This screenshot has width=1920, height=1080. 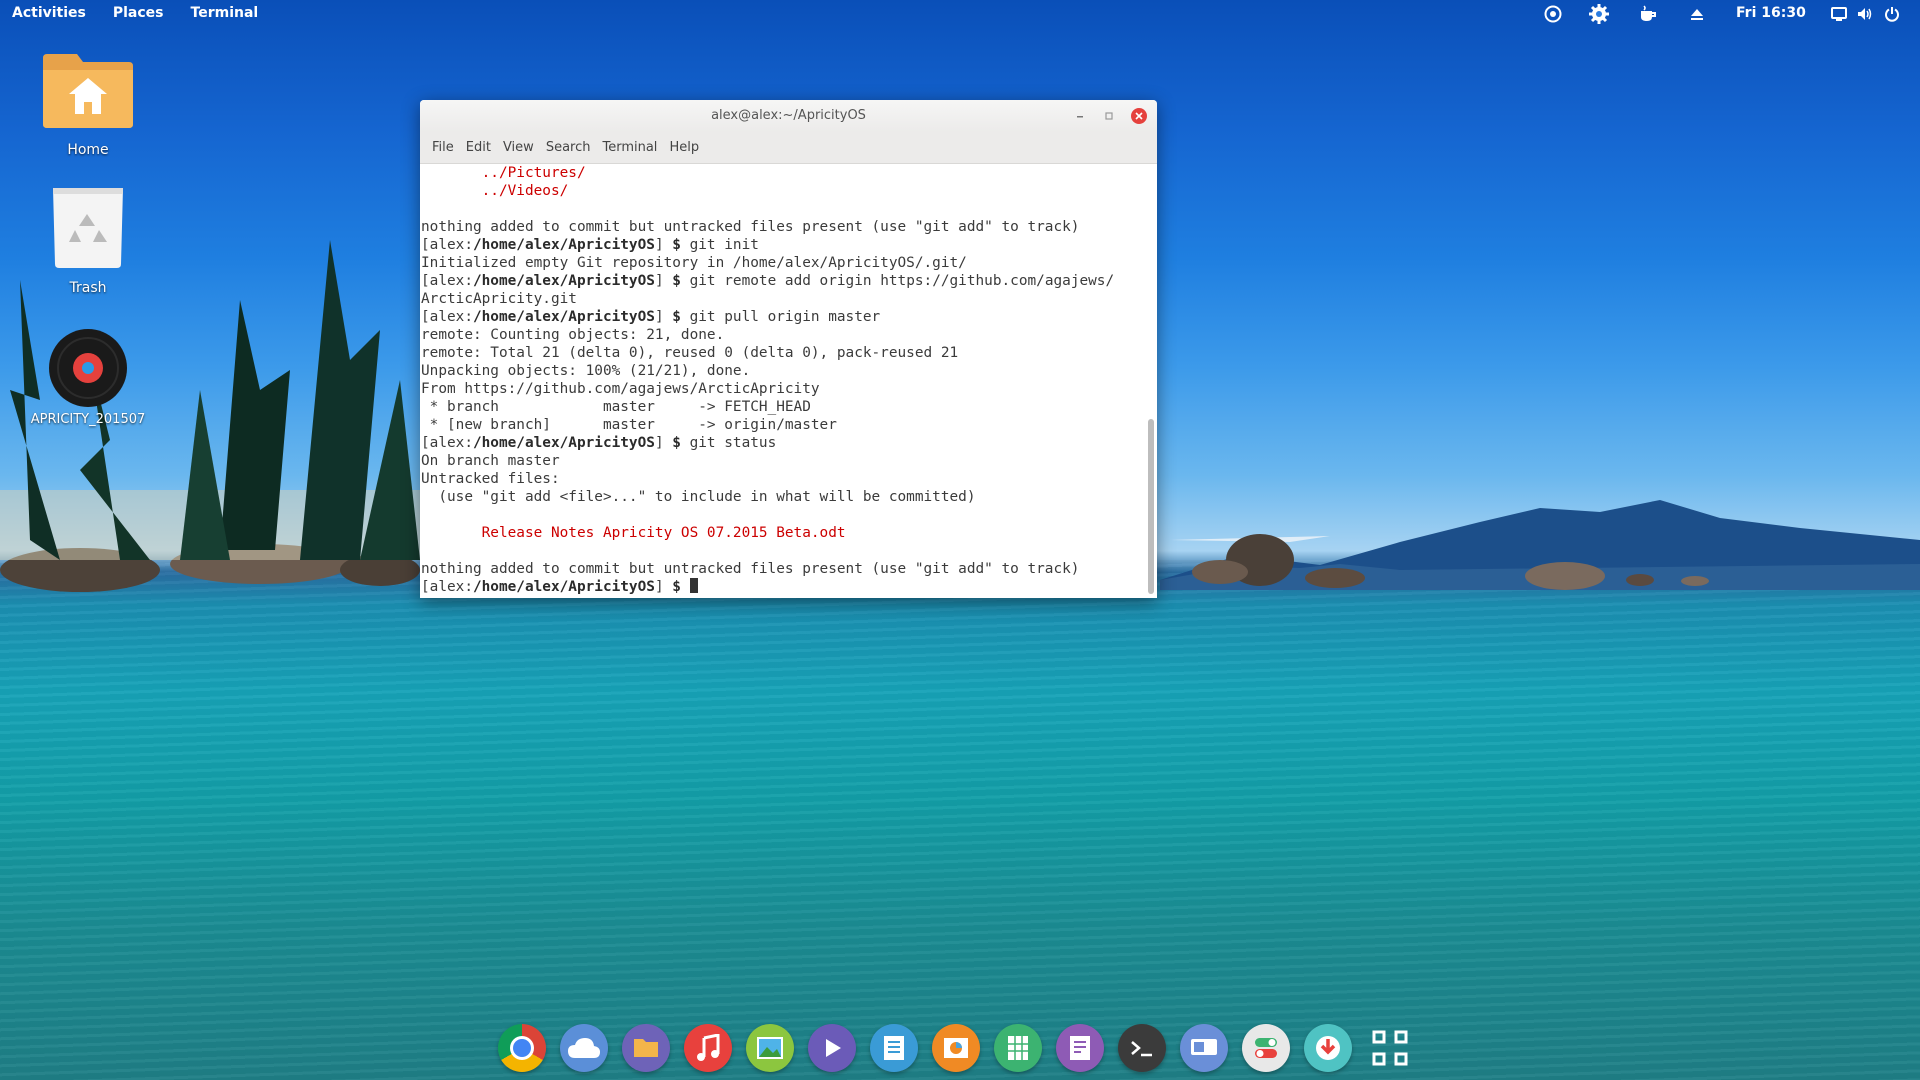 What do you see at coordinates (789, 245) in the screenshot?
I see `terminal-prompt-line: [alex:/home/alex/ApricityOS] $ git init` at bounding box center [789, 245].